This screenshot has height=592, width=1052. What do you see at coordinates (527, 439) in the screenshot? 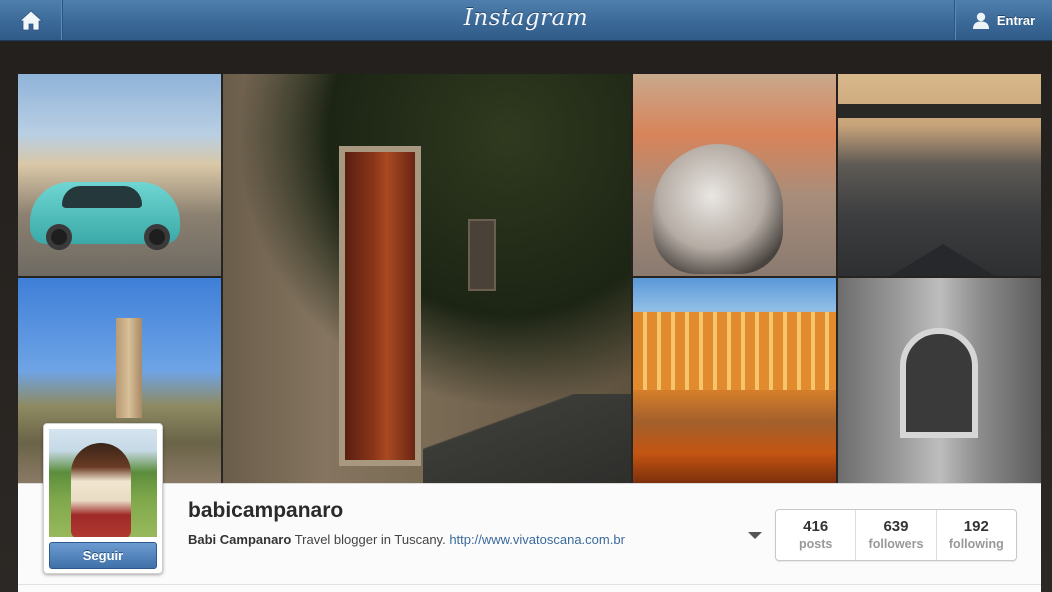
I see `road-shape` at bounding box center [527, 439].